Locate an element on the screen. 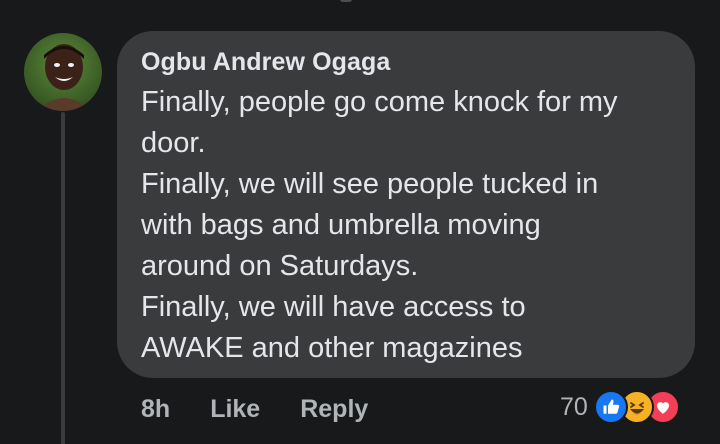 The width and height of the screenshot is (720, 444). comment-text-line: with bags and umbrella moving is located at coordinates (341, 225).